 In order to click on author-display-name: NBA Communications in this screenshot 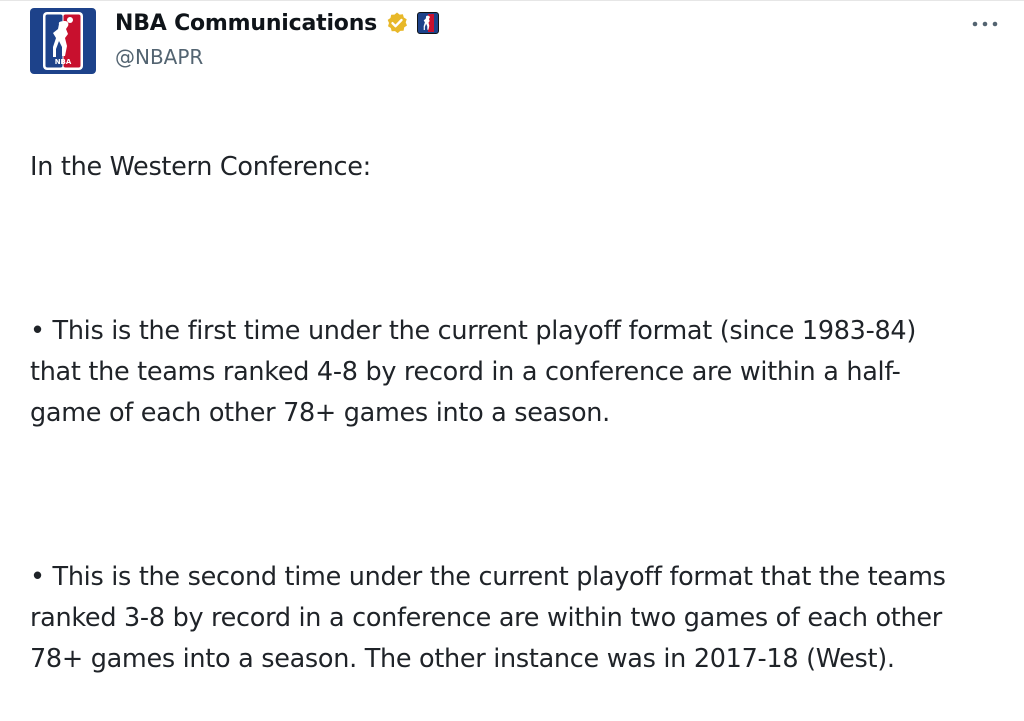, I will do `click(246, 23)`.